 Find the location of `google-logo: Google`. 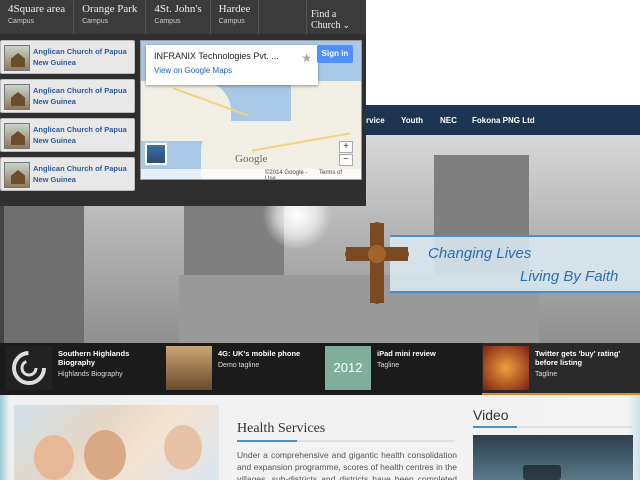

google-logo: Google is located at coordinates (251, 159).